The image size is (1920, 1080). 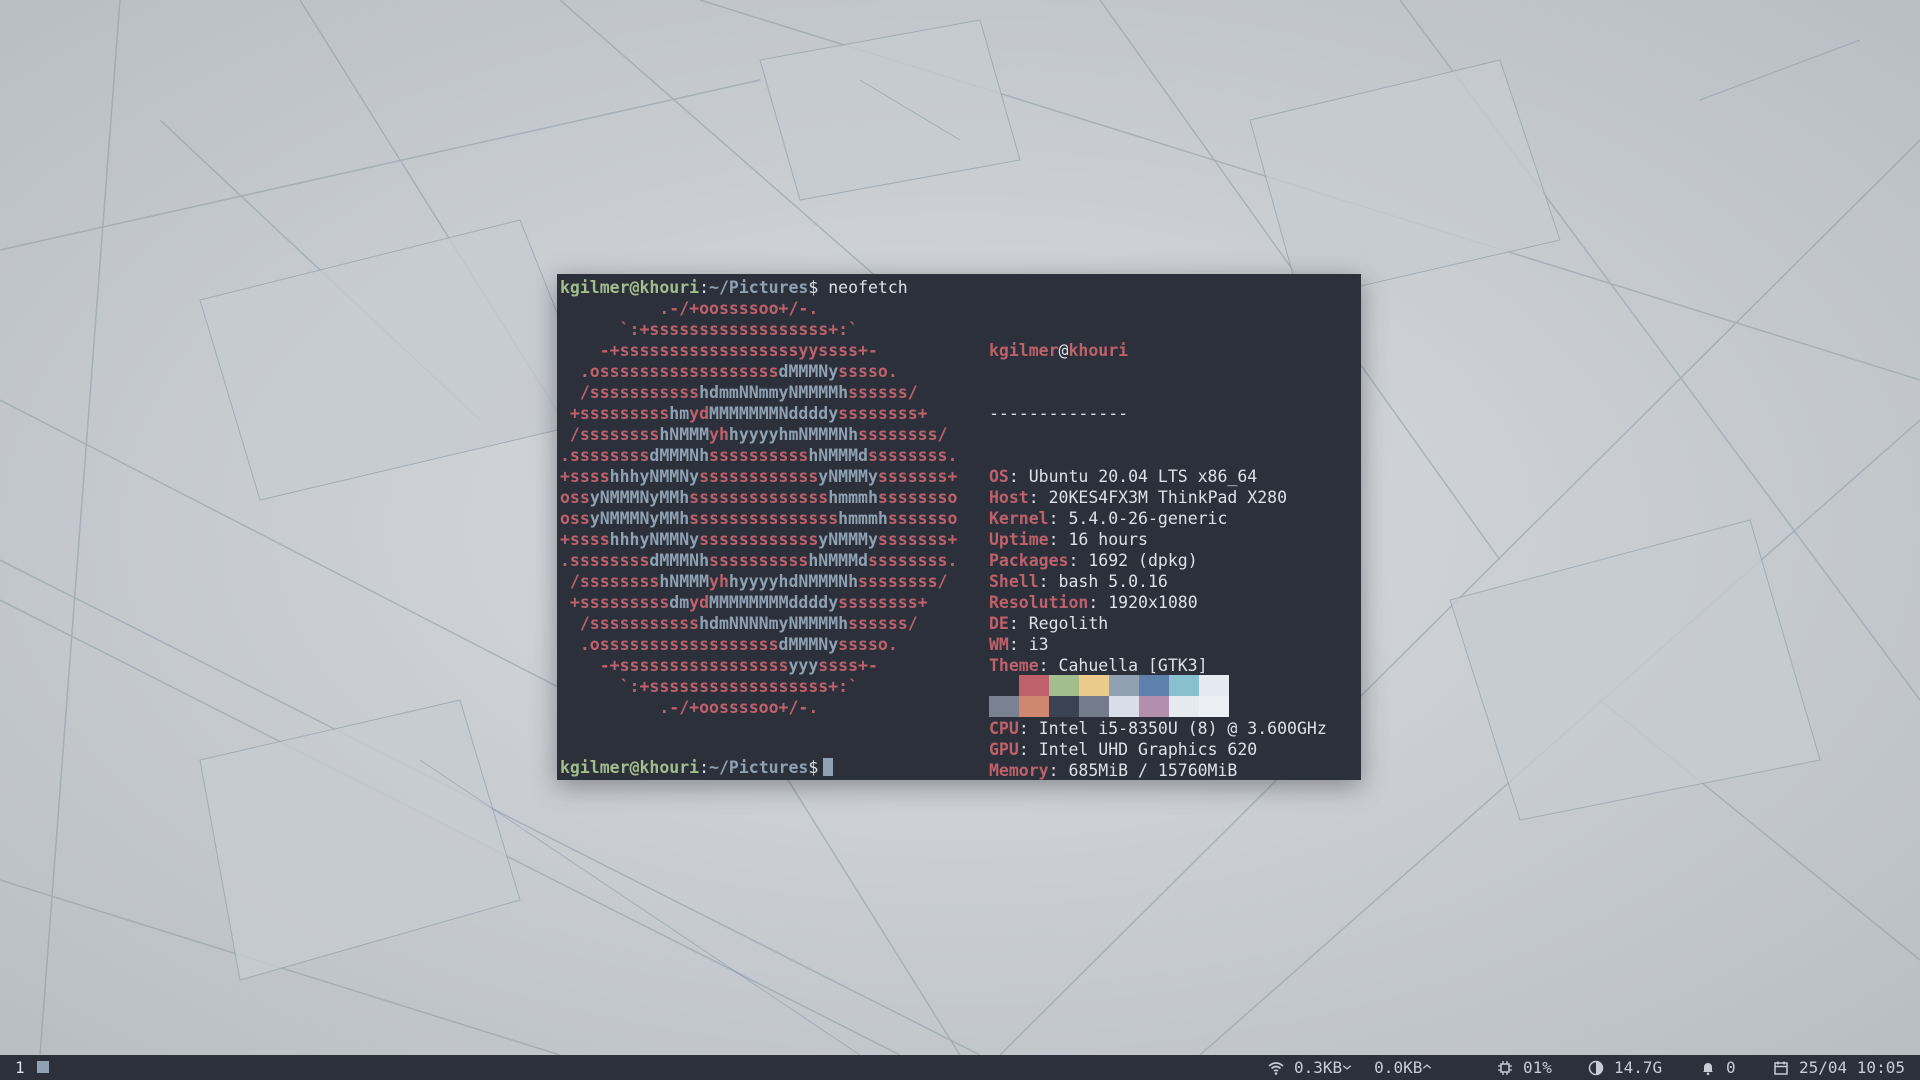 What do you see at coordinates (1398, 1067) in the screenshot?
I see `net-up-value: 0.0KB` at bounding box center [1398, 1067].